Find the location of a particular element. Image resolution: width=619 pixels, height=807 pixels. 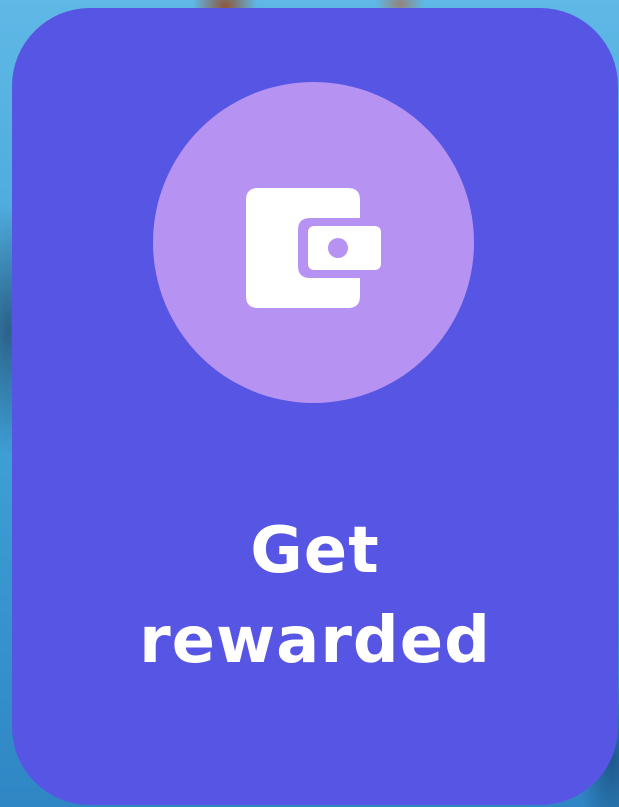

card-title-line-1: Get is located at coordinates (315, 551).